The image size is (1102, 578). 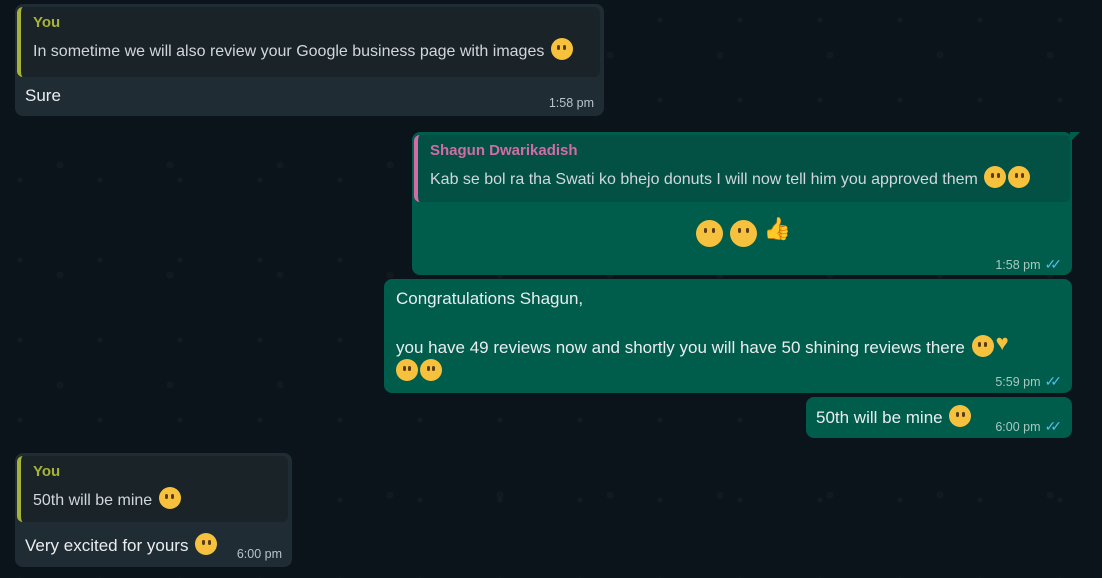 What do you see at coordinates (776, 232) in the screenshot?
I see `thumbs-up-emoji-icon` at bounding box center [776, 232].